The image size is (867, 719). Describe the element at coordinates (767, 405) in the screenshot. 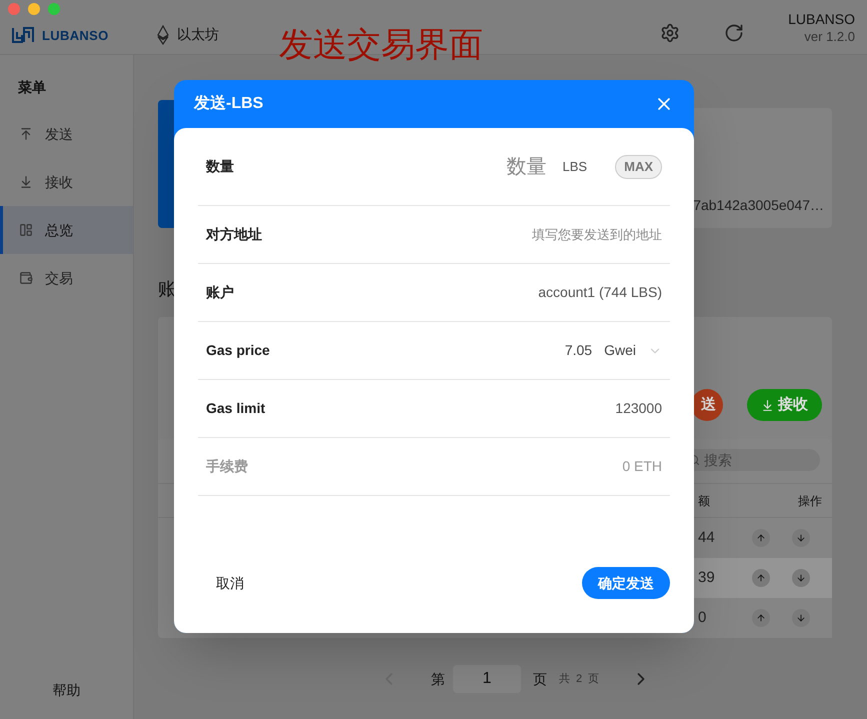

I see `download-icon` at that location.